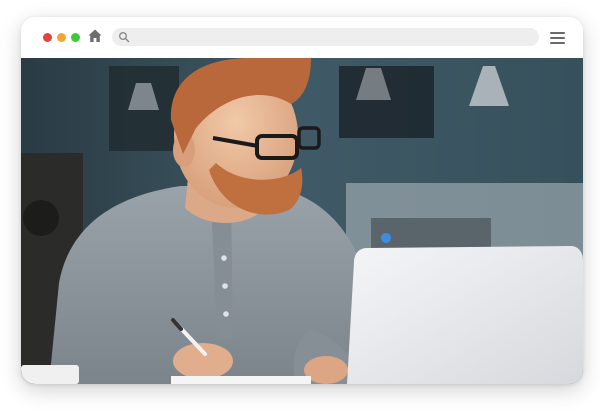  Describe the element at coordinates (386, 102) in the screenshot. I see `wall-frame` at that location.